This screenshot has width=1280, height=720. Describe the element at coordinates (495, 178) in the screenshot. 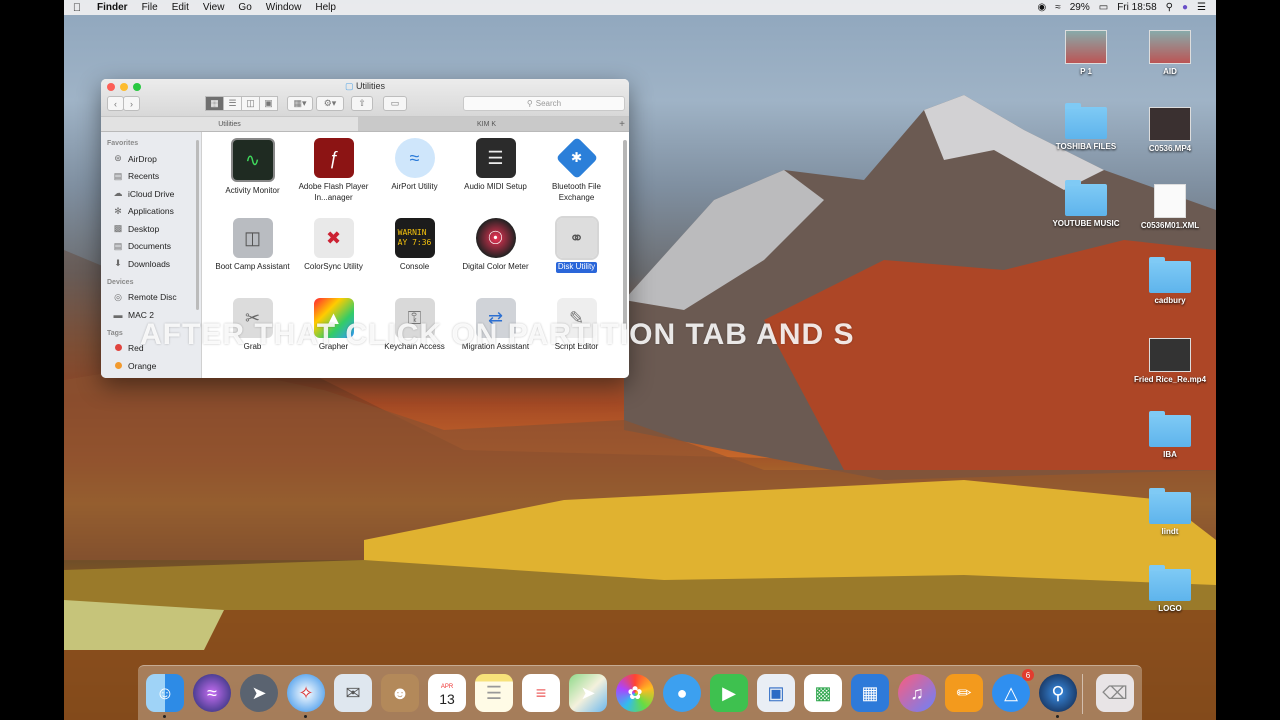

I see `app-audio-midi-setup: ☰ Audio MIDI Setup` at that location.